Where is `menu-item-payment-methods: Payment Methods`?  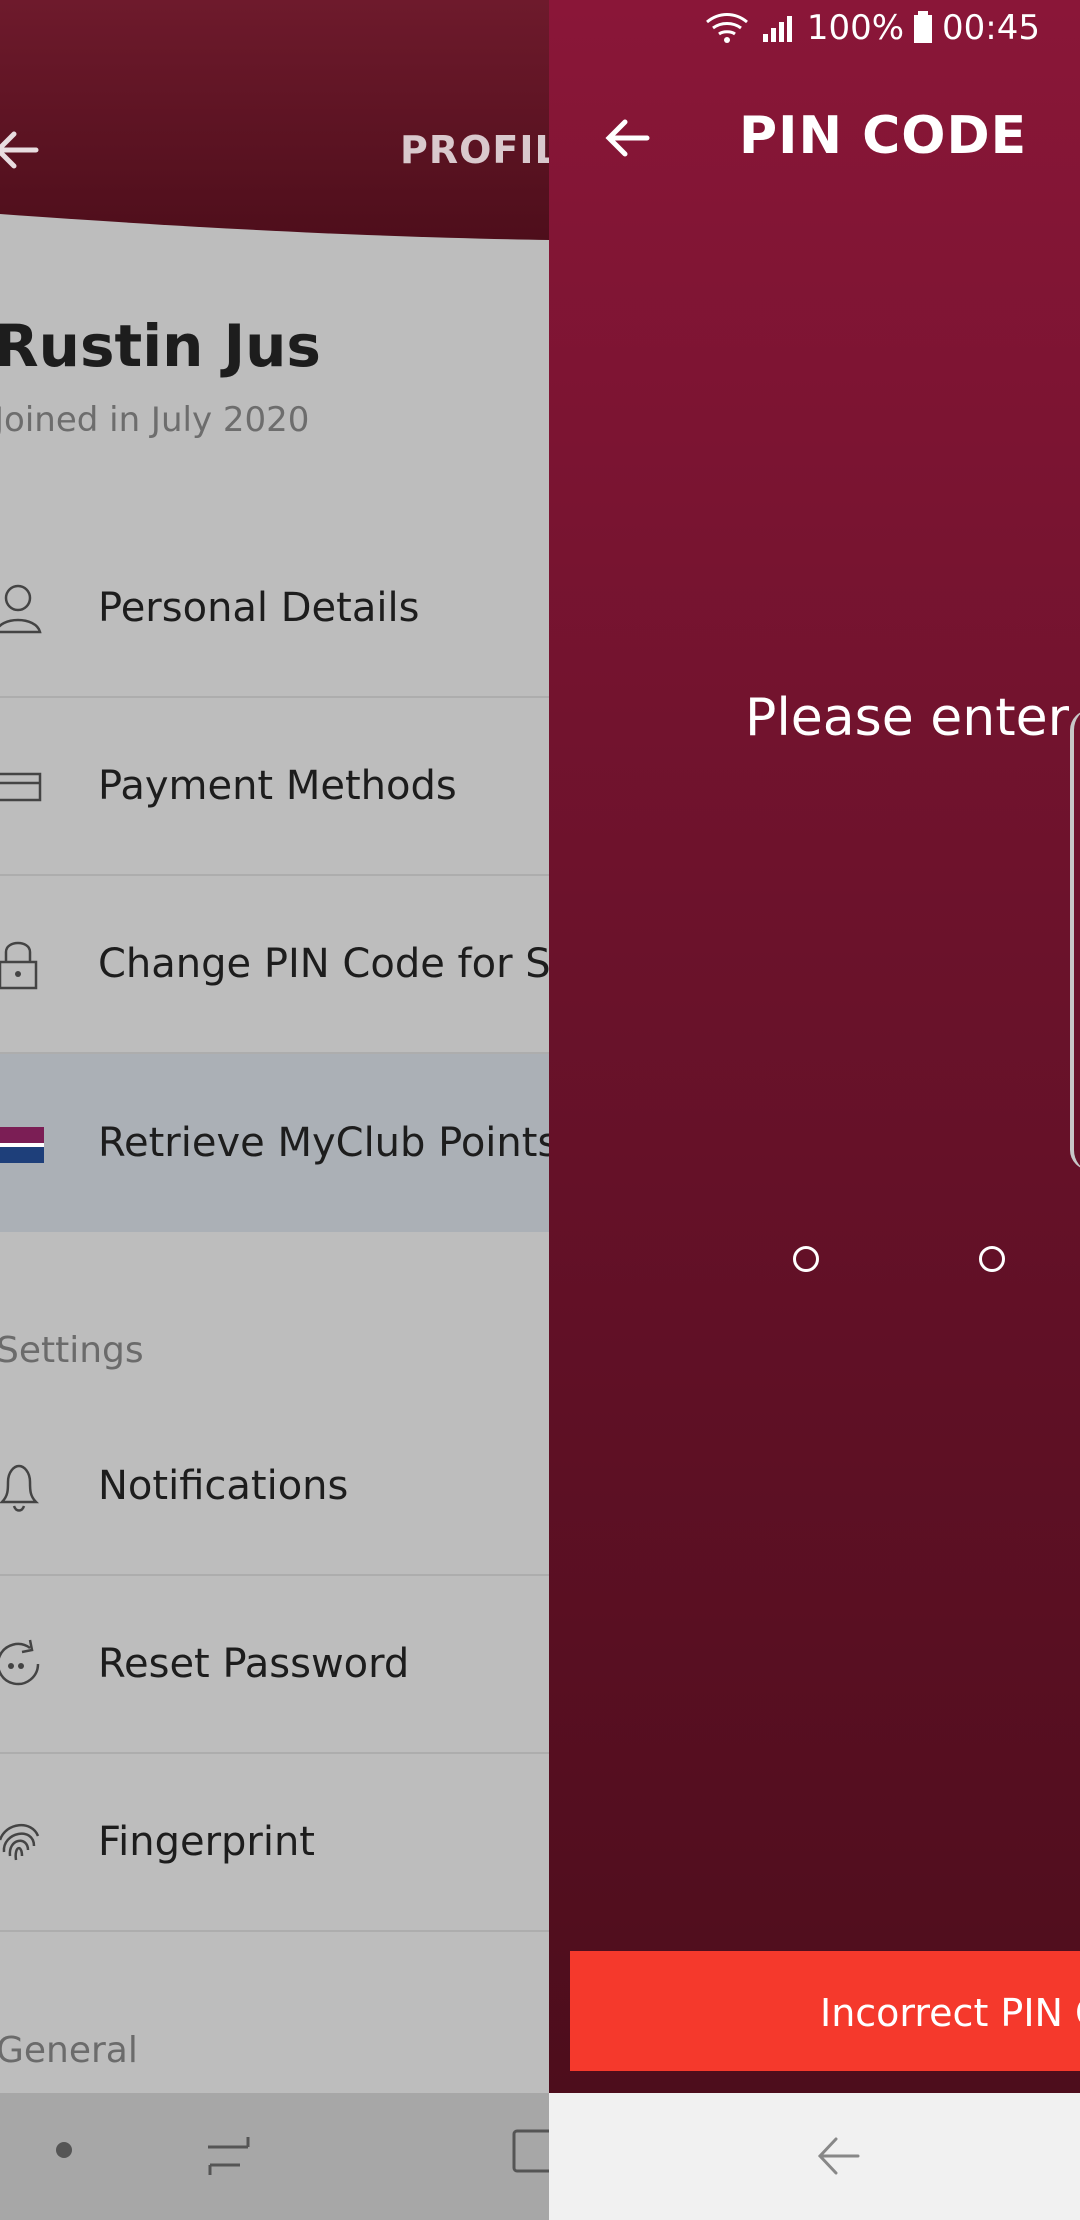
menu-item-payment-methods: Payment Methods is located at coordinates (274, 787).